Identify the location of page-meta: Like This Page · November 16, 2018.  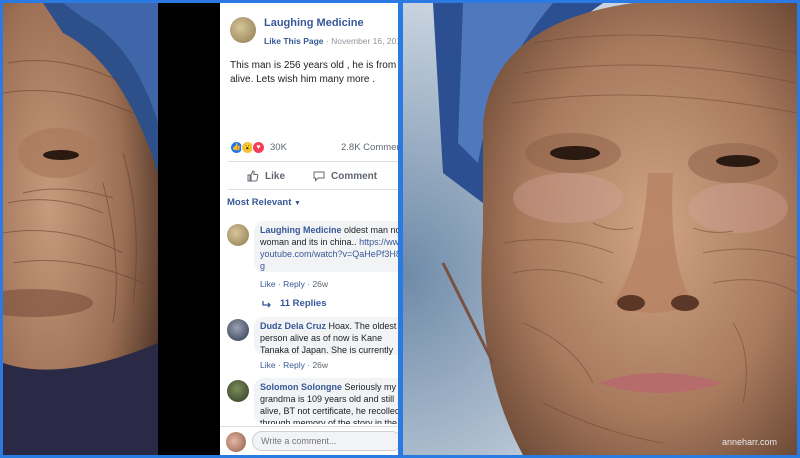
(331, 41).